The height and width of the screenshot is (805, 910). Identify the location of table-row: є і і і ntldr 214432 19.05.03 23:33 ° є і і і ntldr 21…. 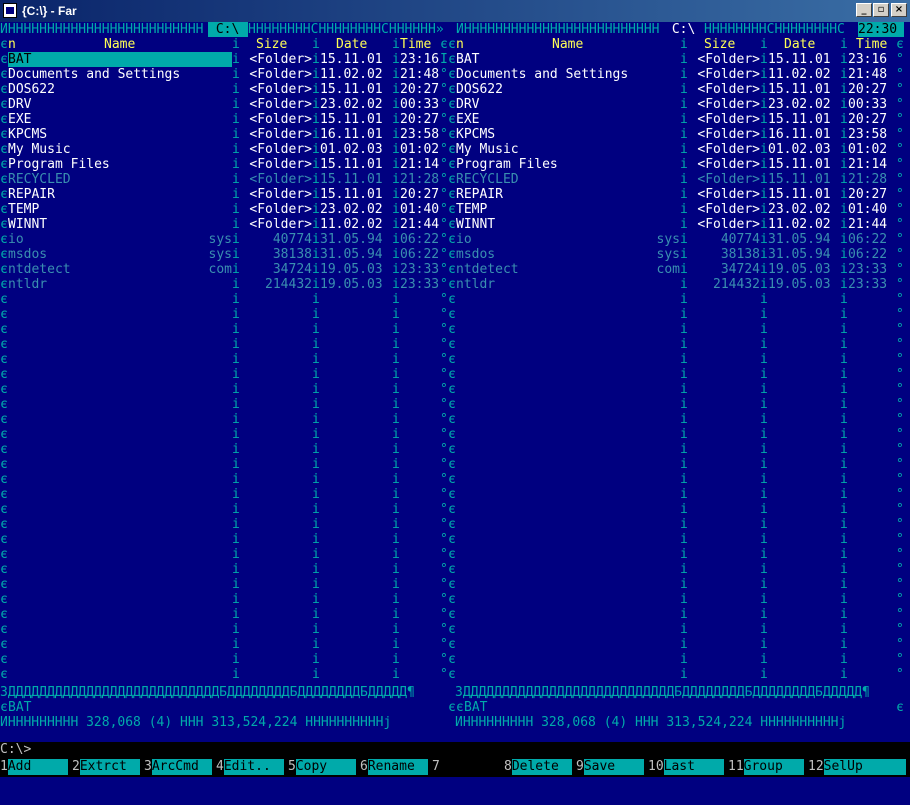
(455, 284).